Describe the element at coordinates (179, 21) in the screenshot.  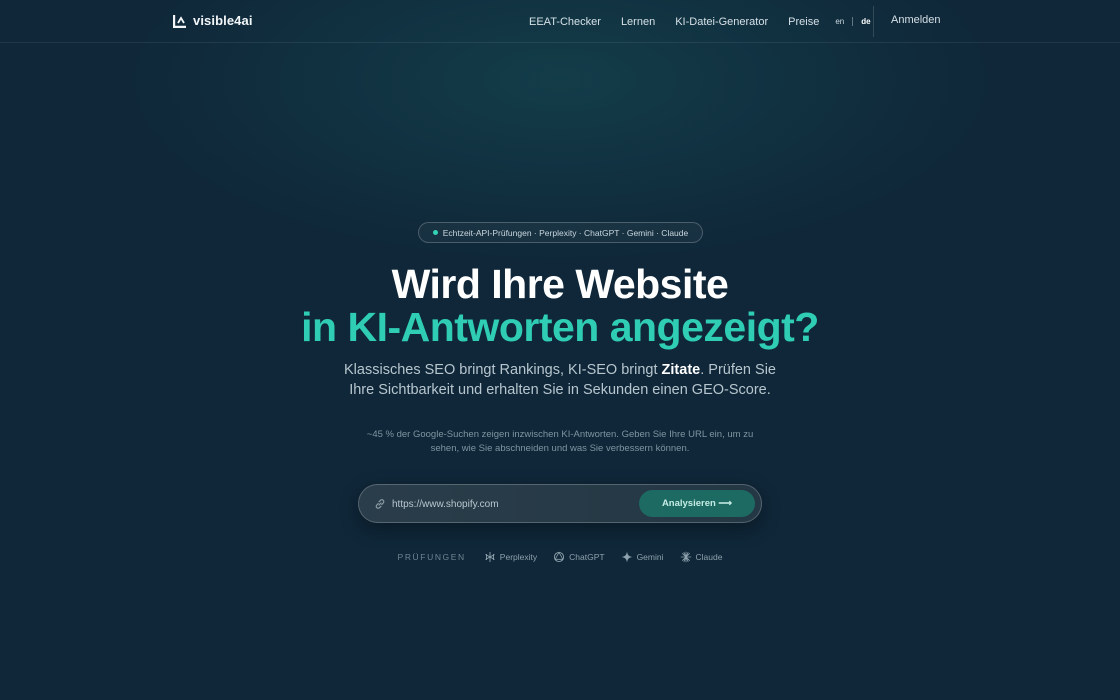
I see `logo-icon` at that location.